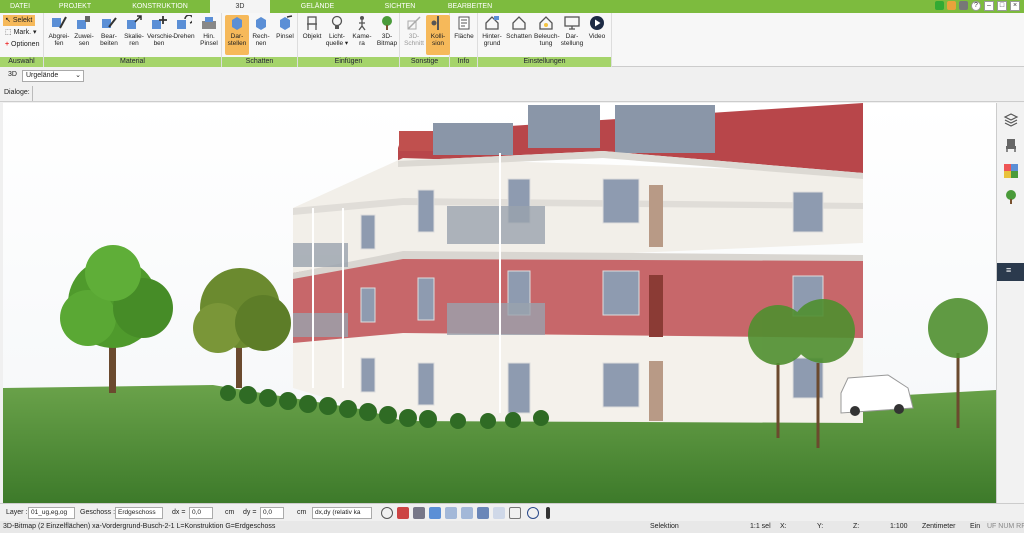  I want to click on group-caption: Schatten, so click(259, 62).